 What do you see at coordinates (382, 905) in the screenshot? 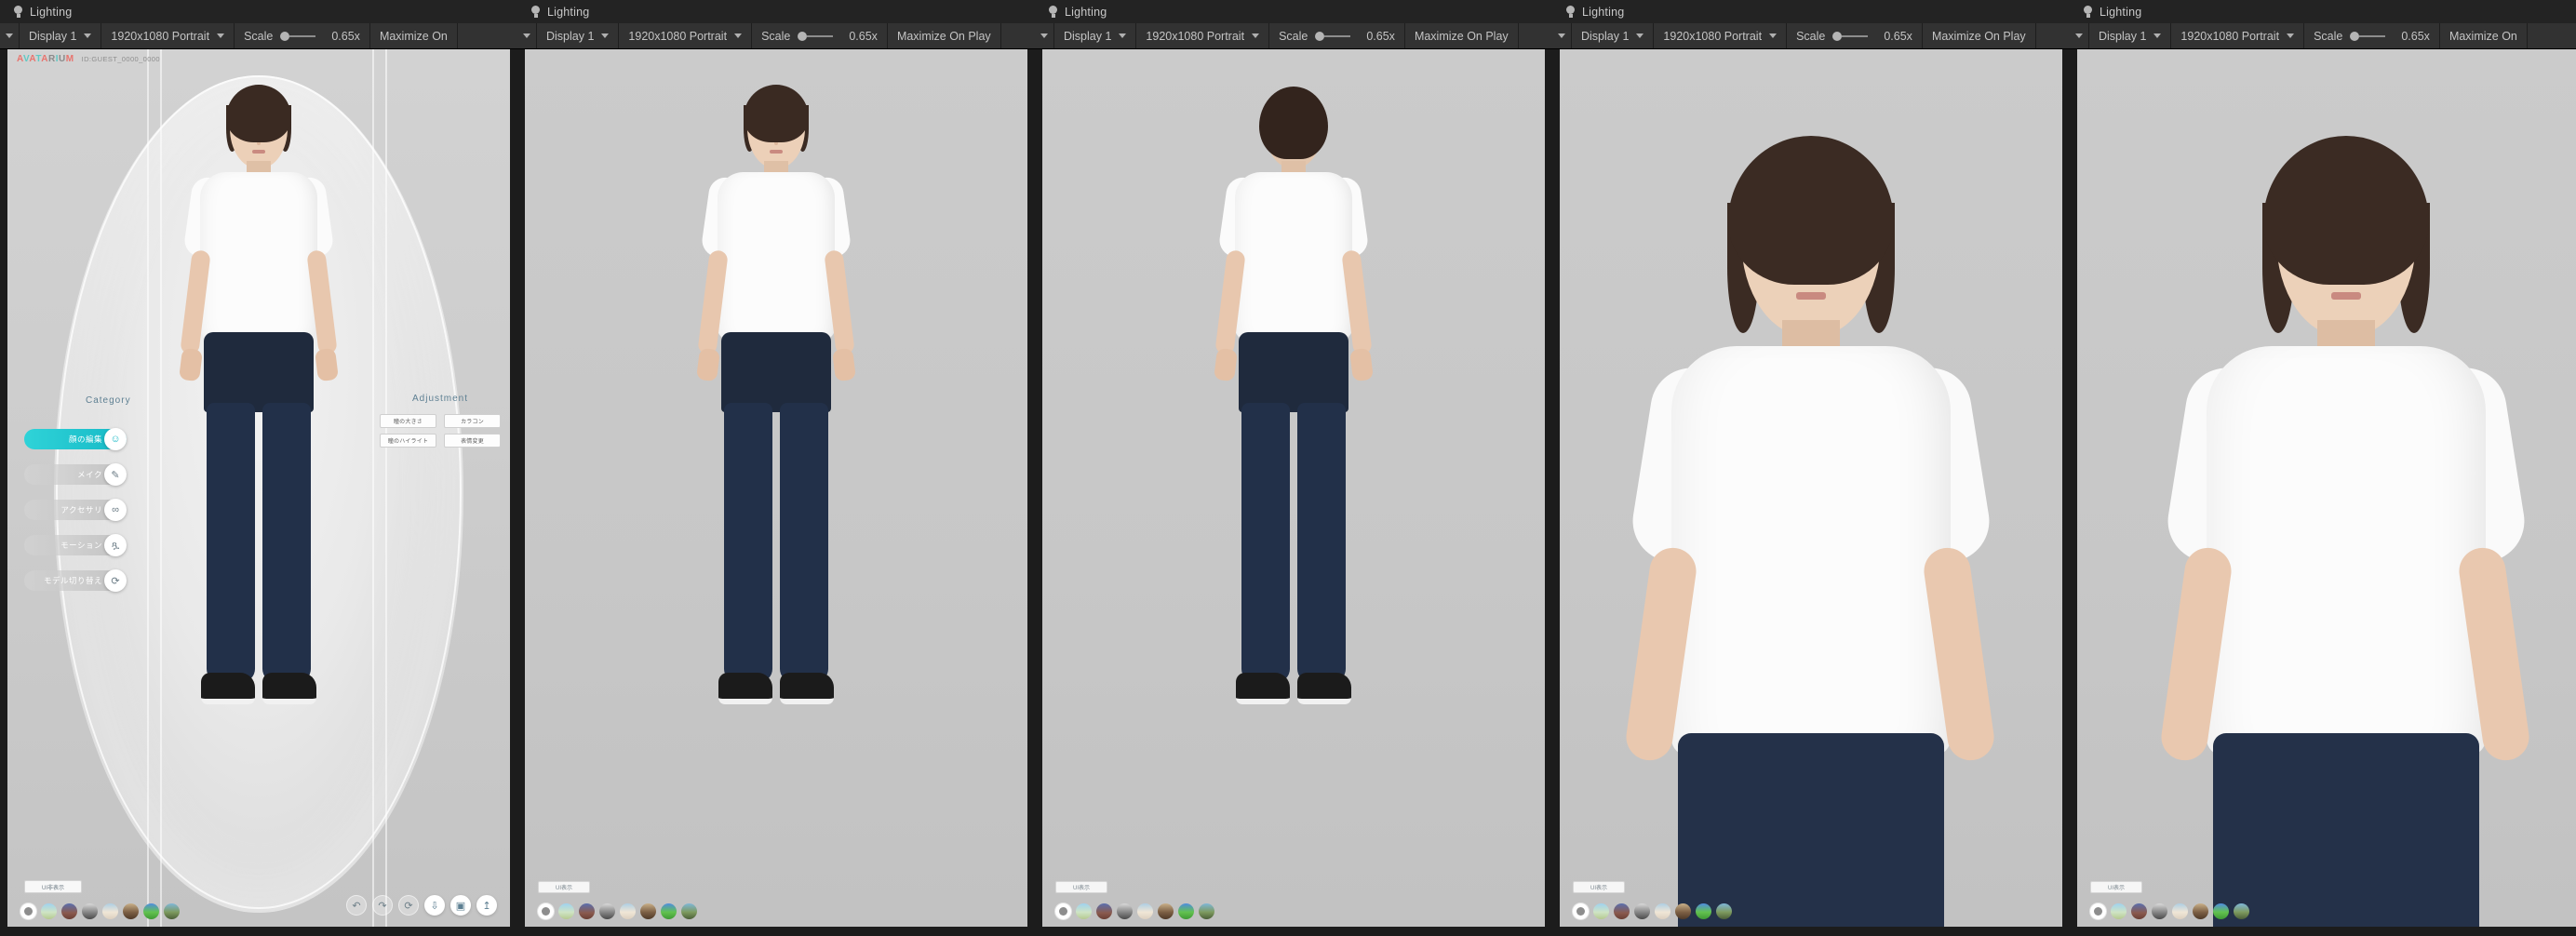
I see `redo-icon: ↷` at bounding box center [382, 905].